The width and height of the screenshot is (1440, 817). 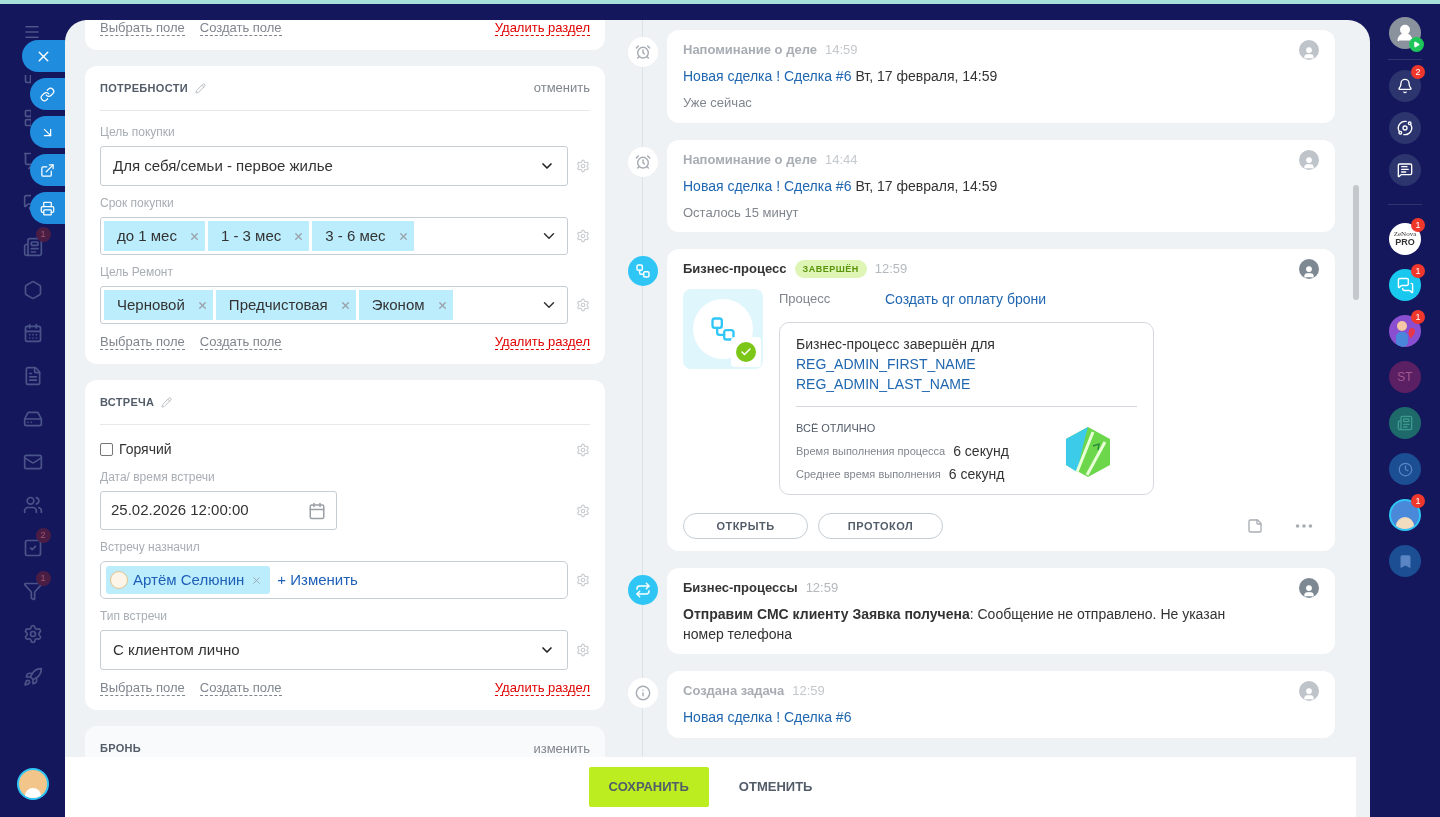 I want to click on field-label: Цель покупки, so click(x=138, y=132).